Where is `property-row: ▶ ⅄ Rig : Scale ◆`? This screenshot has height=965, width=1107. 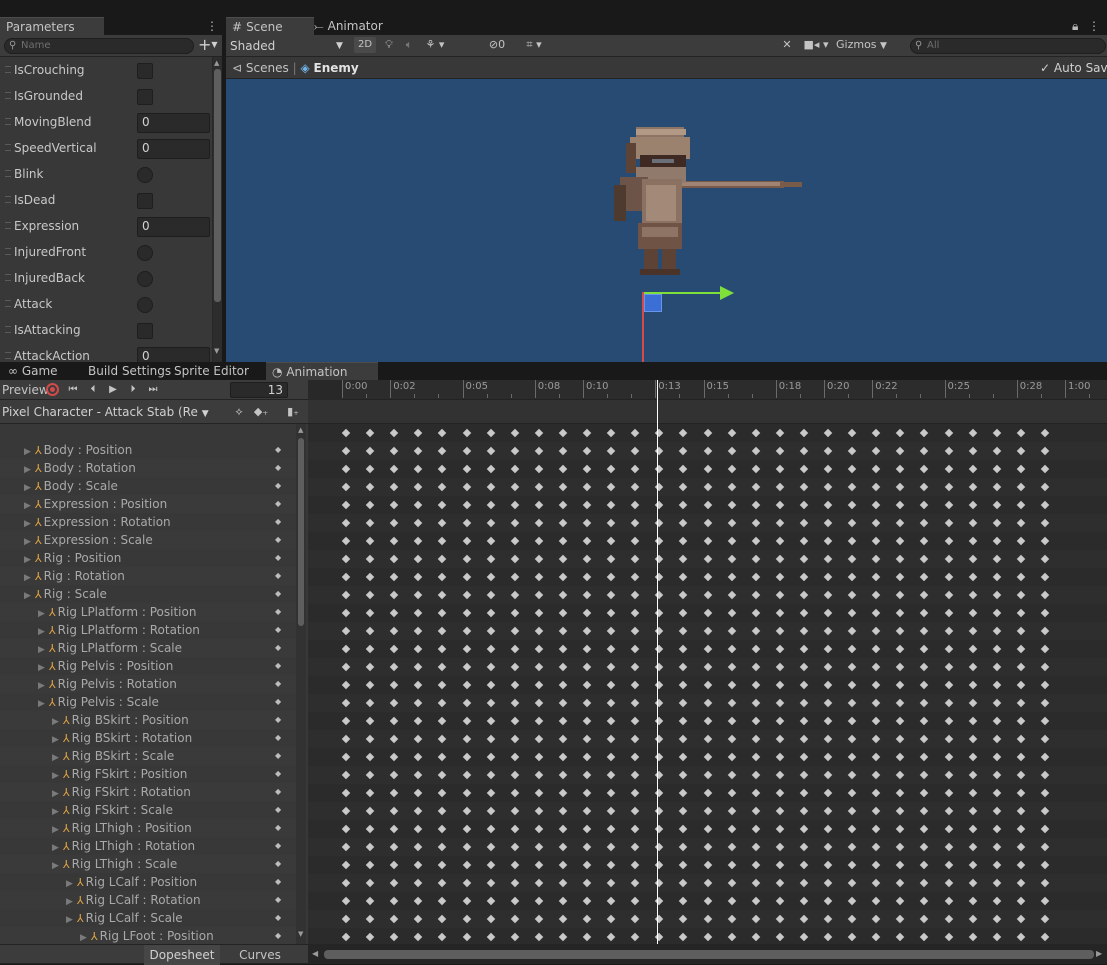 property-row: ▶ ⅄ Rig : Scale ◆ is located at coordinates (150, 594).